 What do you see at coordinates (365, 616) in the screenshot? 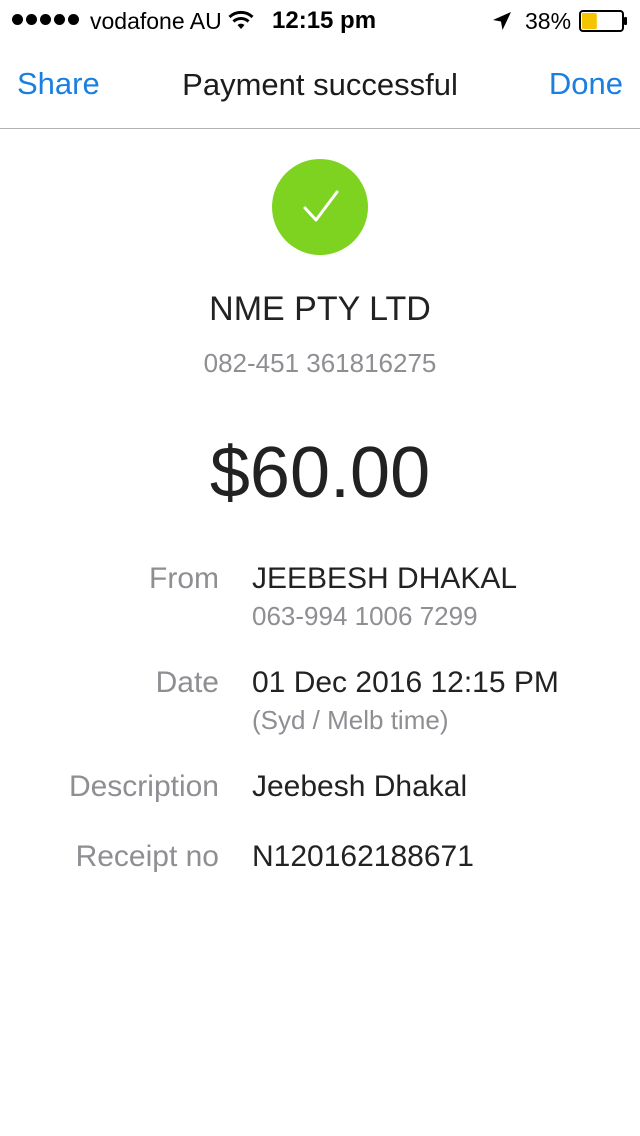
I see `from-account-number: 063-994 1006 7299` at bounding box center [365, 616].